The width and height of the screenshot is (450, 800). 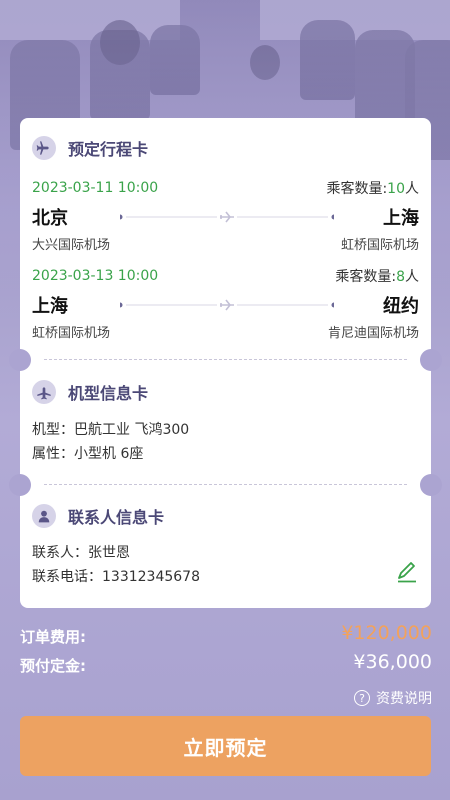 I want to click on contact-name: 联系人：张世恩, so click(x=81, y=553).